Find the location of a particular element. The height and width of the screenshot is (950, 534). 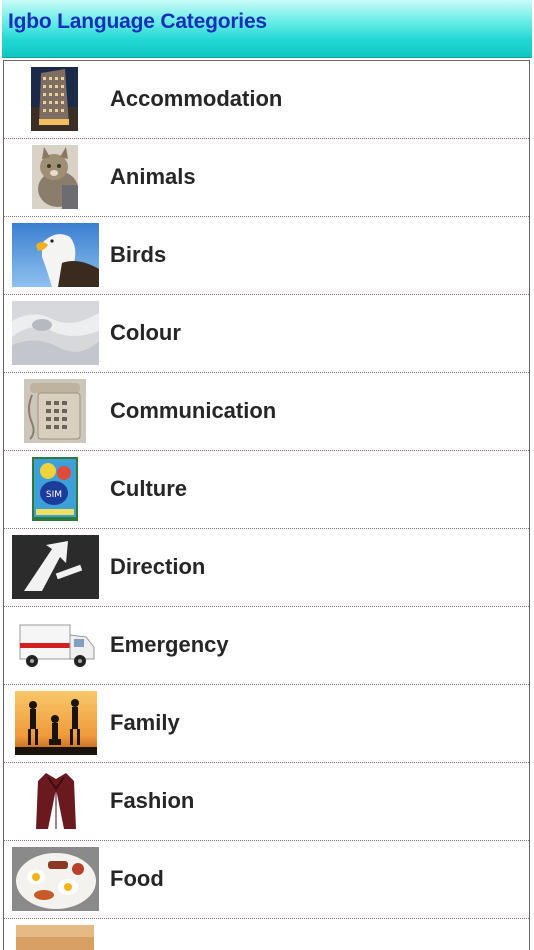

app-header: Igbo Language Categories is located at coordinates (267, 29).